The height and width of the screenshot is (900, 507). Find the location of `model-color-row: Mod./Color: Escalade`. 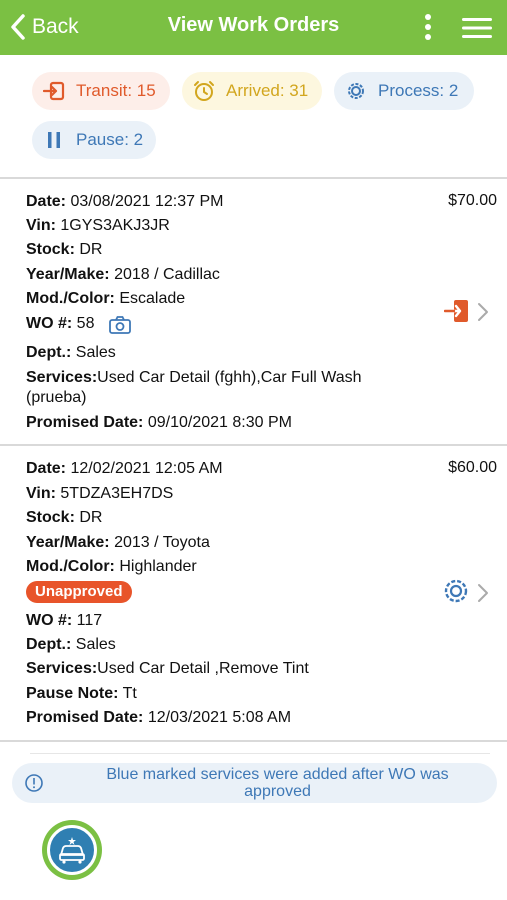

model-color-row: Mod./Color: Escalade is located at coordinates (106, 298).